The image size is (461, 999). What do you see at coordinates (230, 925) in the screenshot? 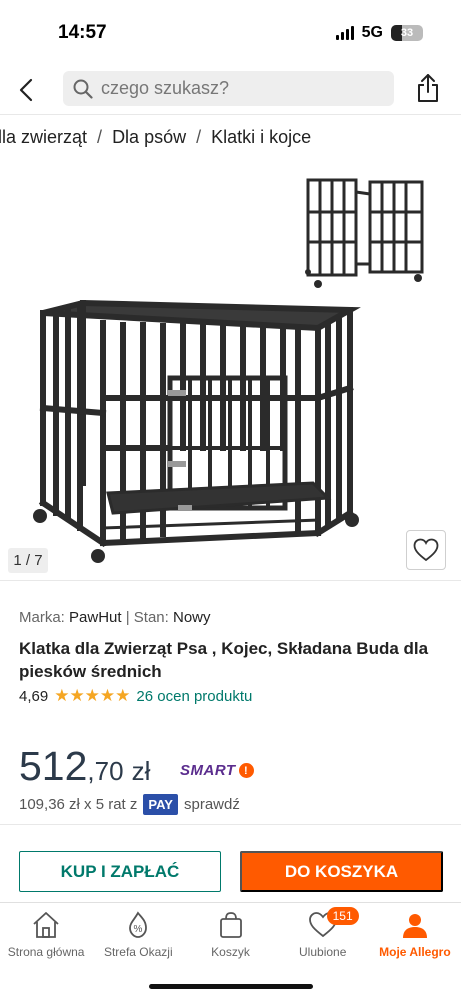
I see `bag-icon` at bounding box center [230, 925].